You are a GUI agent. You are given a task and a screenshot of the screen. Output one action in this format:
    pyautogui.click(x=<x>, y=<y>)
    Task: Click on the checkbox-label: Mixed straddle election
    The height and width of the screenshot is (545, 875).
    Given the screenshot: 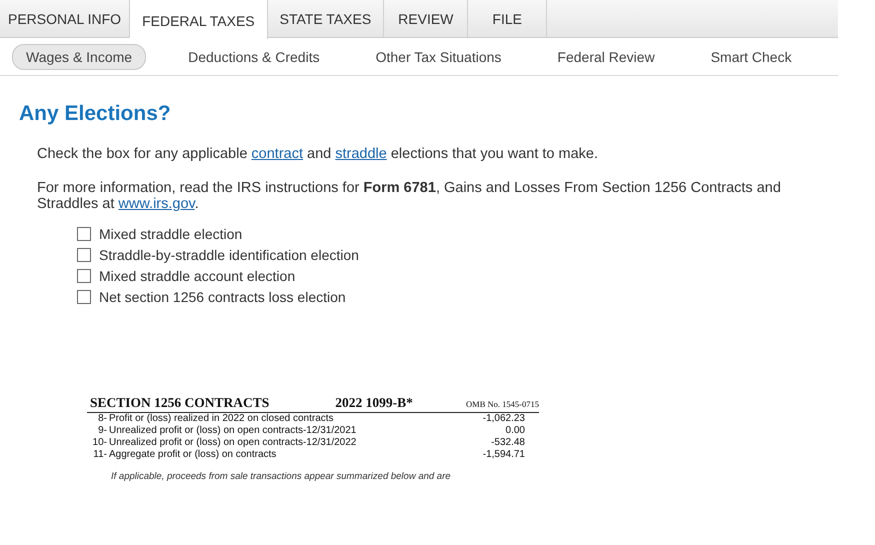 What is the action you would take?
    pyautogui.click(x=170, y=234)
    